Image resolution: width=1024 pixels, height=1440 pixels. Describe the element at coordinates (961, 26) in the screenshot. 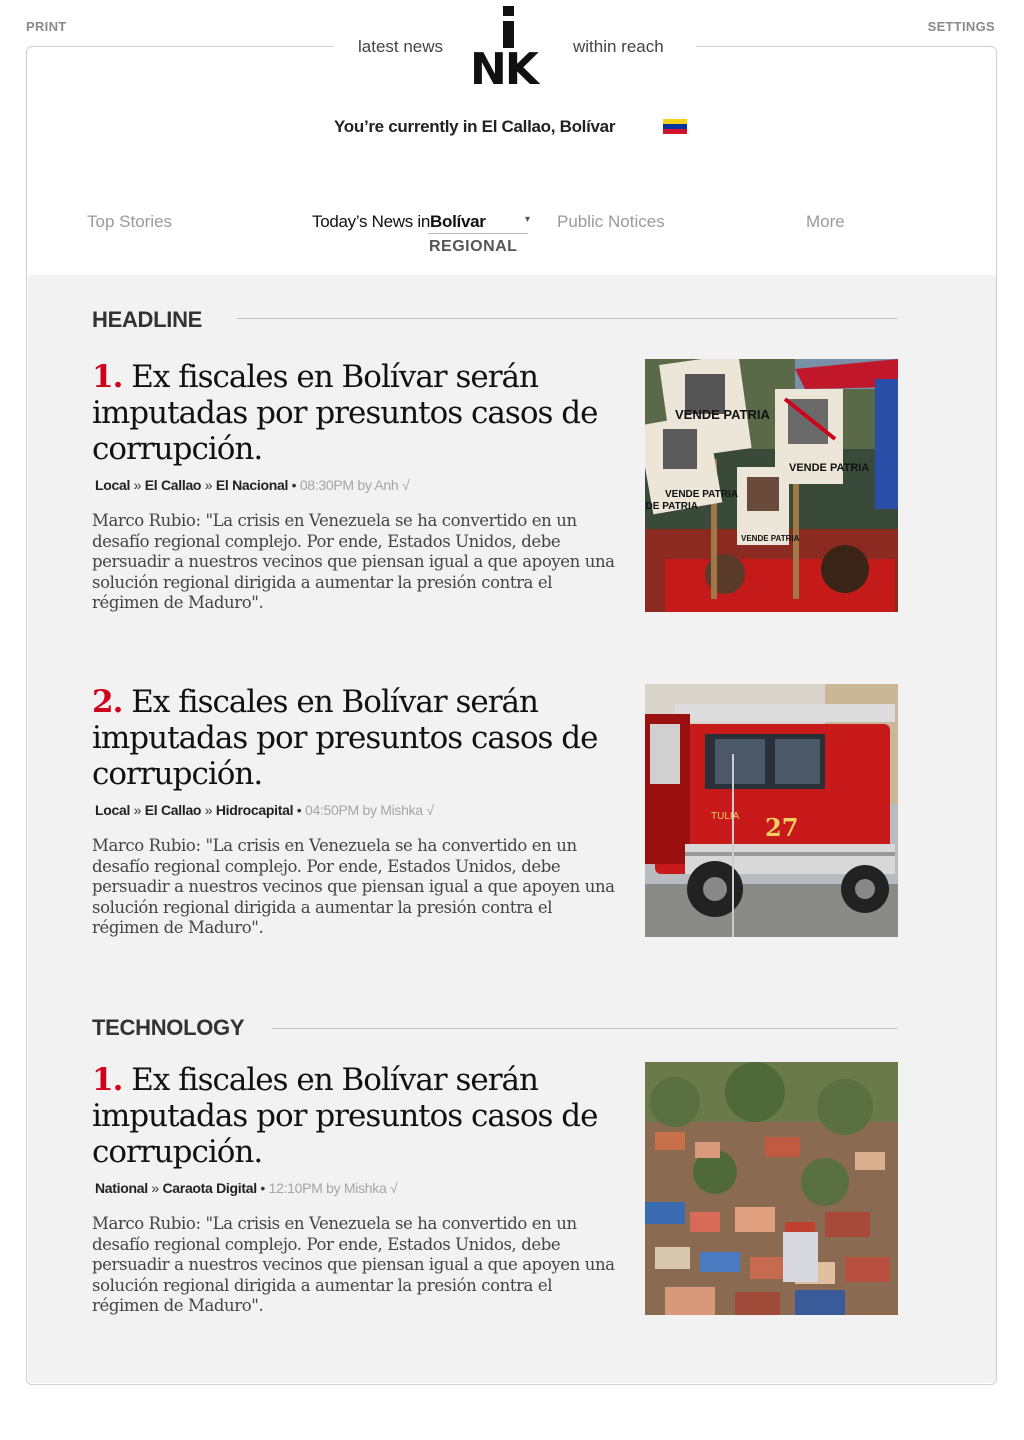

I see `settings-link: SETTINGS` at that location.